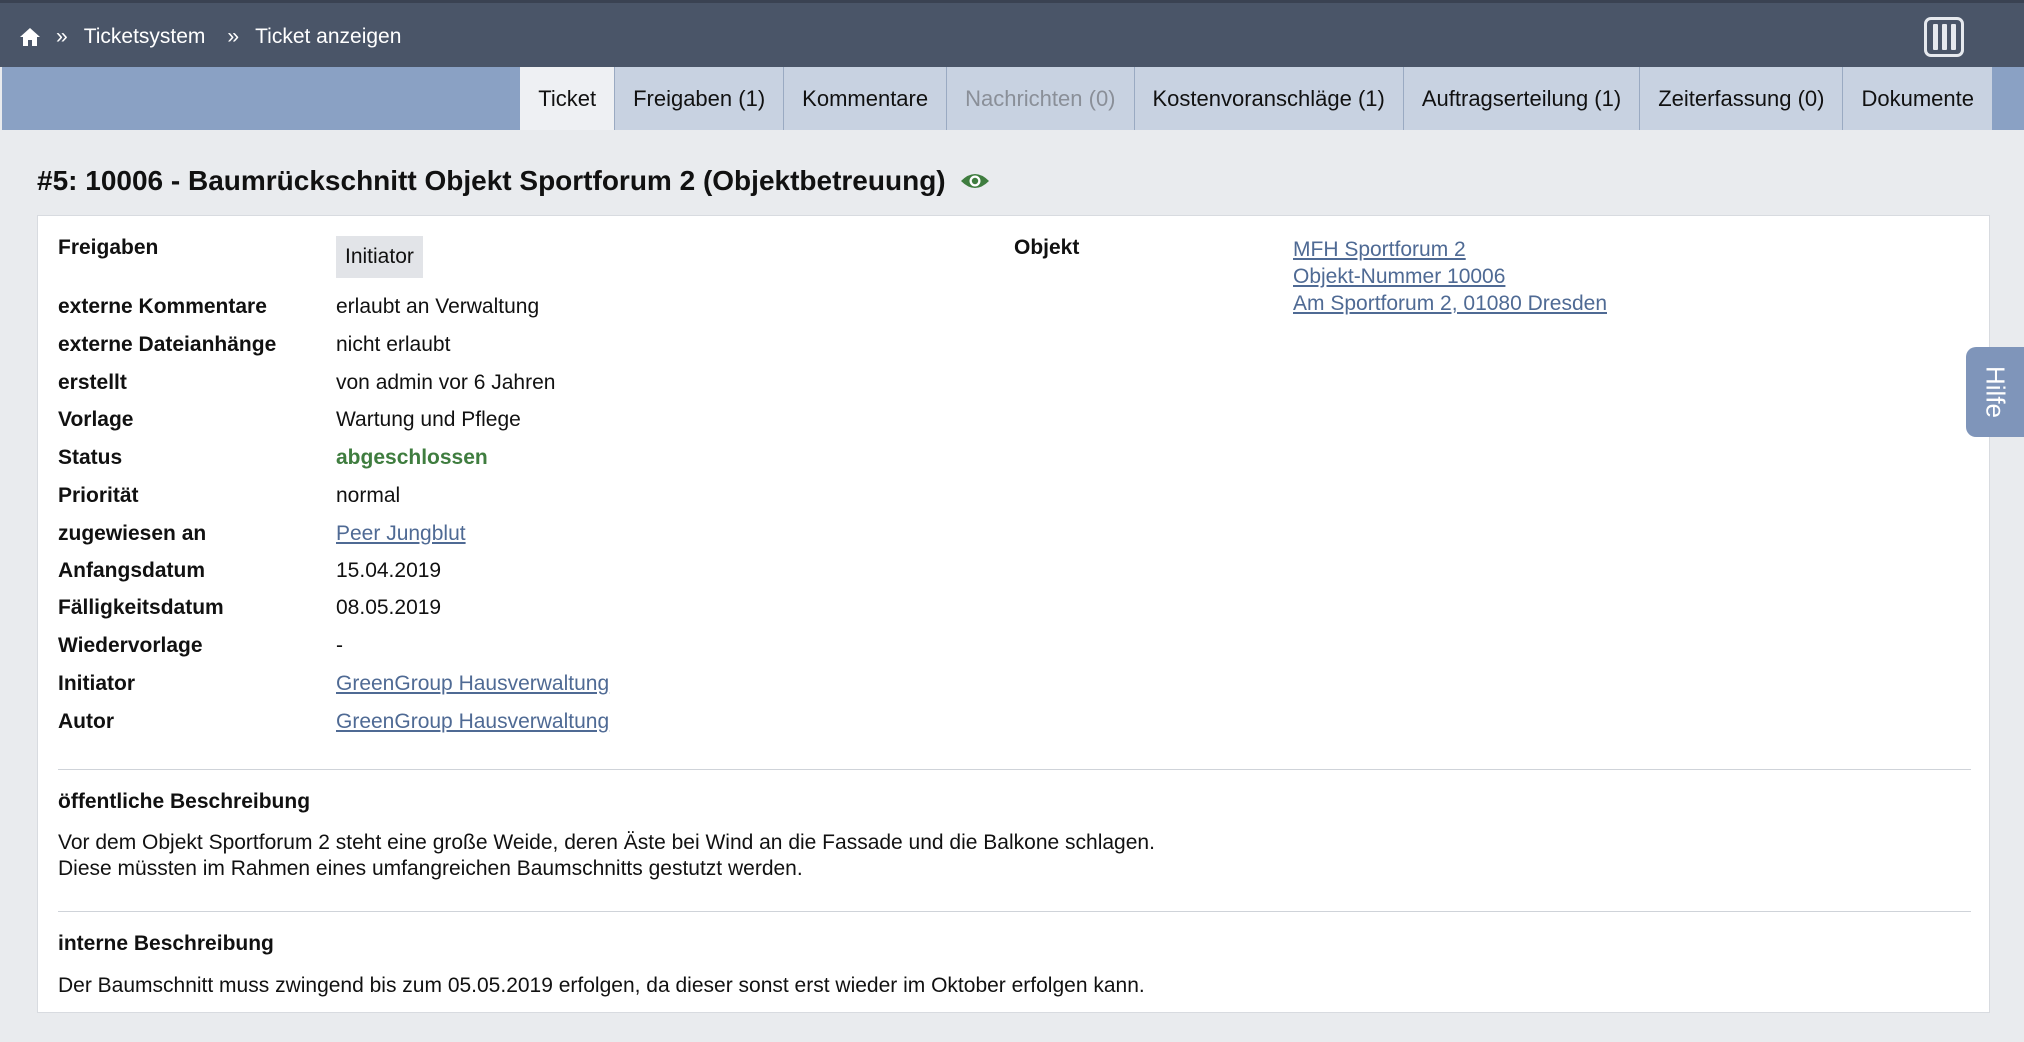 The width and height of the screenshot is (2024, 1042). Describe the element at coordinates (132, 533) in the screenshot. I see `zugewiesen-label: zugewiesen an` at that location.